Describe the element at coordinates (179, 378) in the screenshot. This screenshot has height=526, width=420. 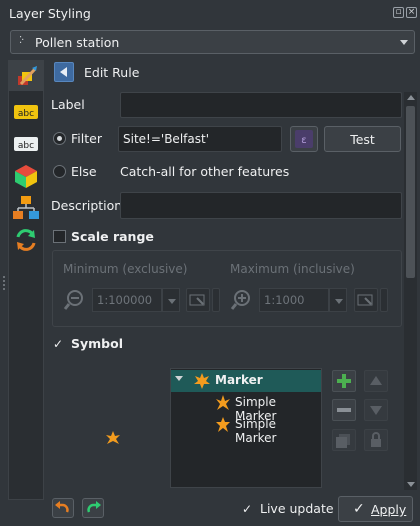
I see `expand-arrow-icon` at that location.